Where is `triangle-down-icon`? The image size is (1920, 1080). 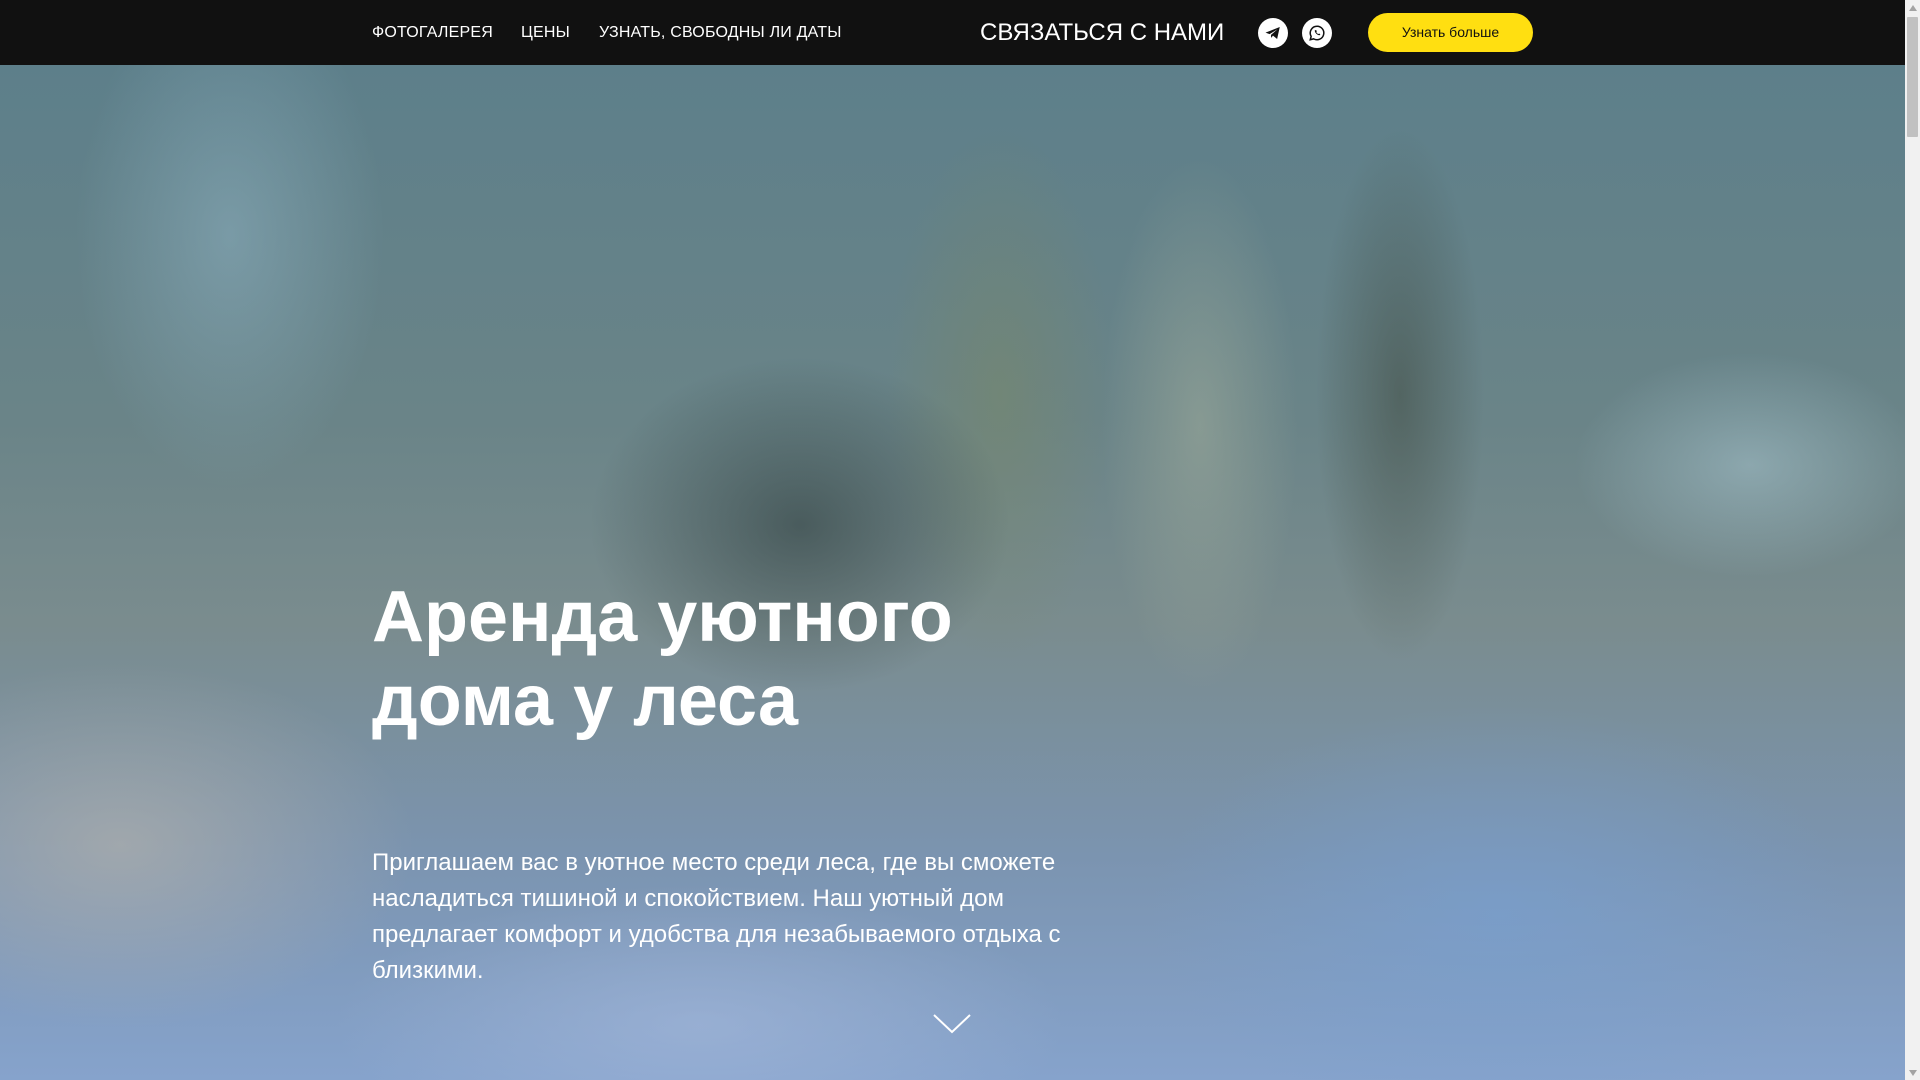 triangle-down-icon is located at coordinates (1912, 1072).